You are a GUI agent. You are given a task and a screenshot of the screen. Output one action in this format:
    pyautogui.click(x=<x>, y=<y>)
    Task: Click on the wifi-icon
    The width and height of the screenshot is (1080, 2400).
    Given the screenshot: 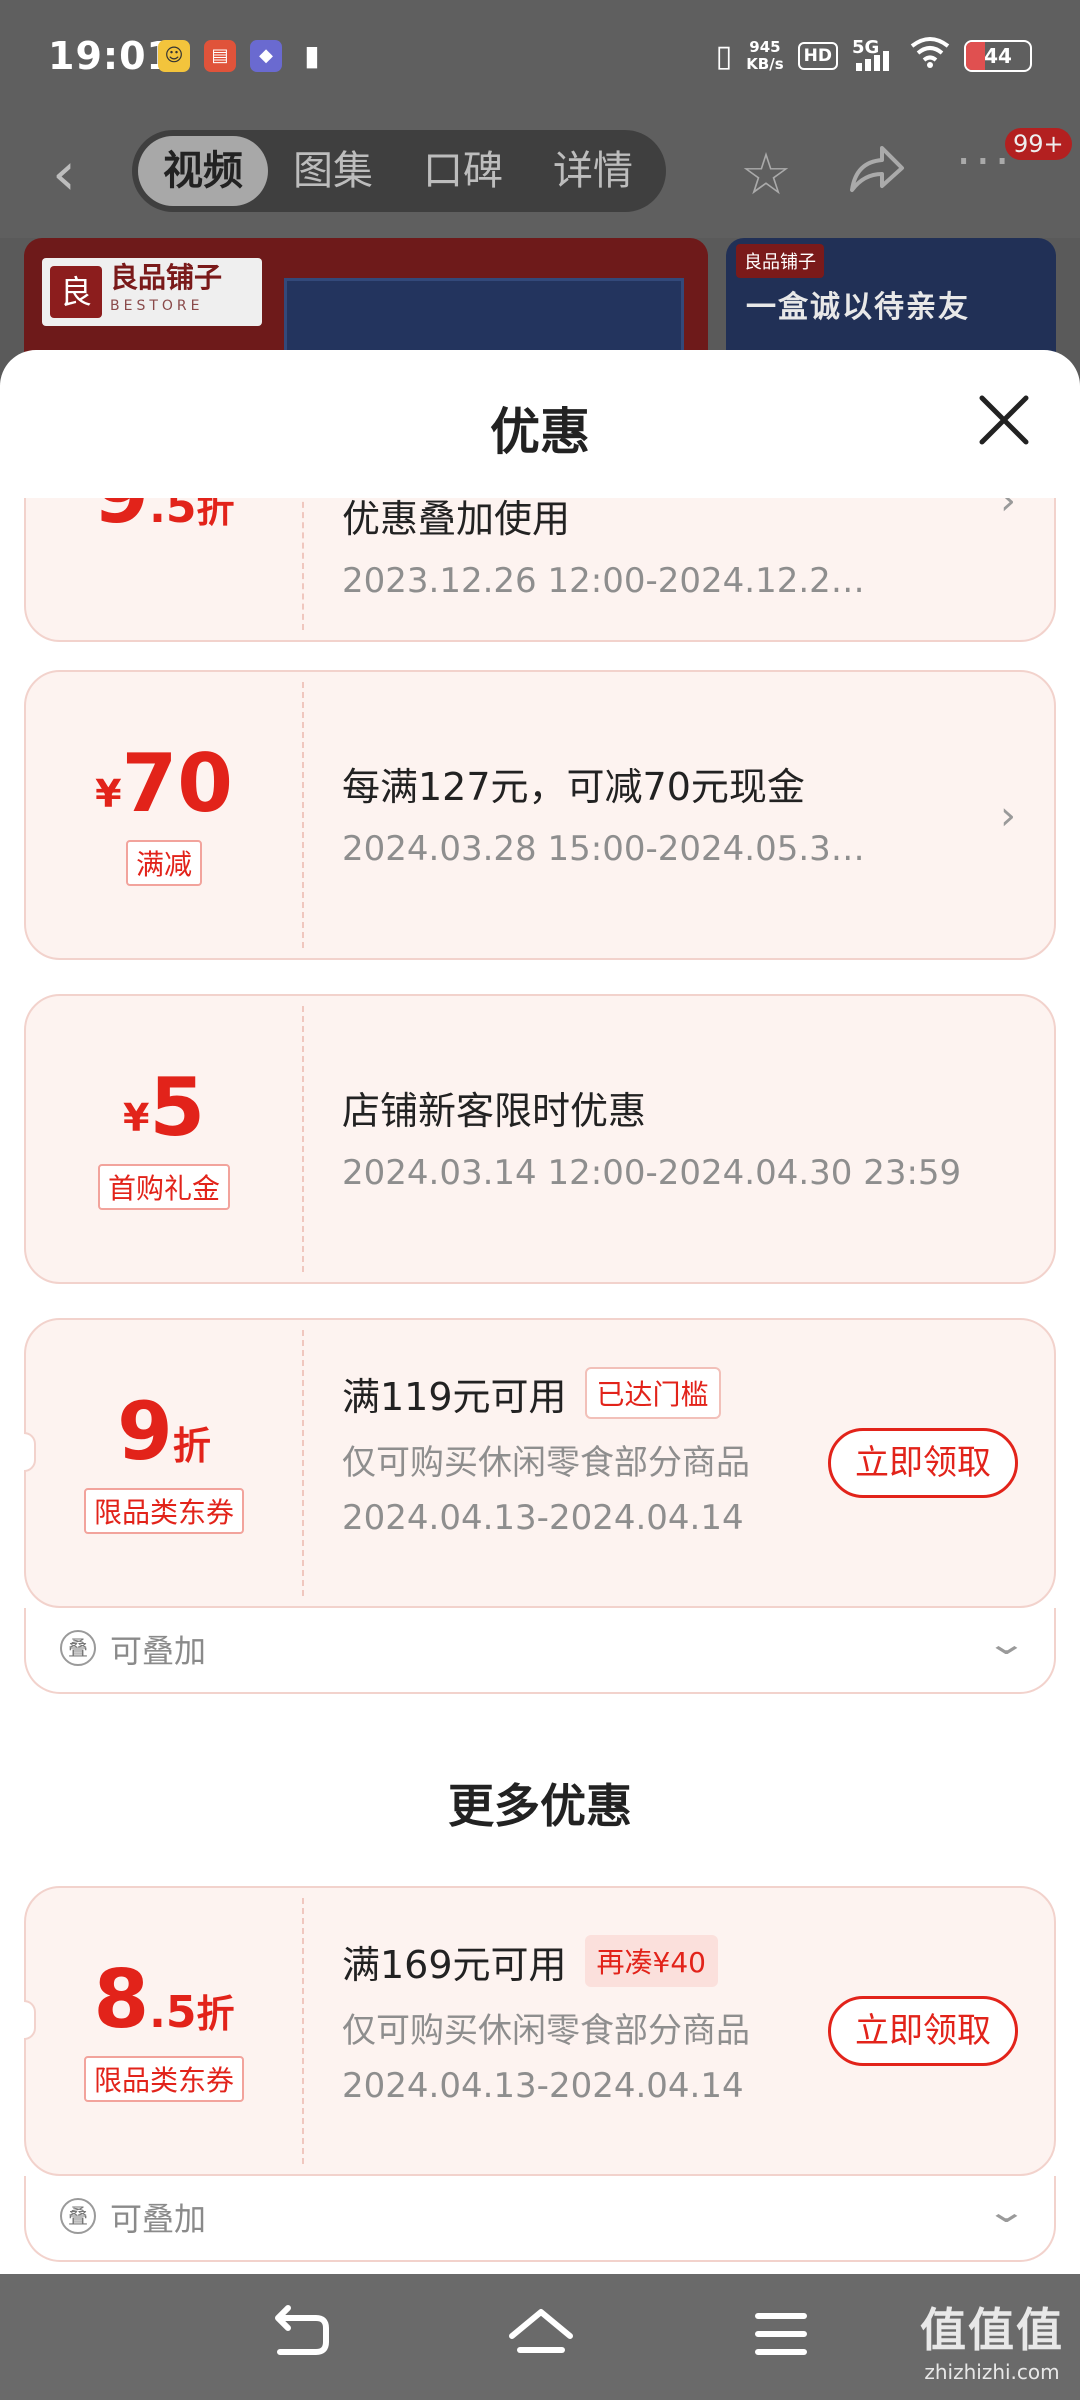 What is the action you would take?
    pyautogui.click(x=930, y=56)
    